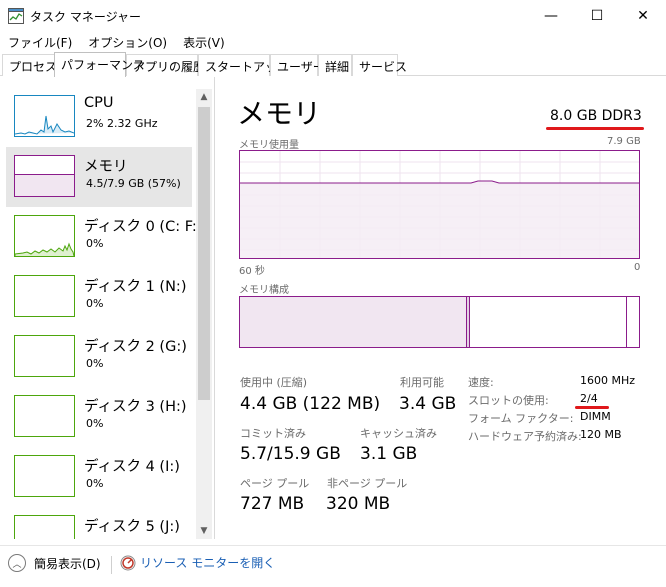 The height and width of the screenshot is (587, 666). Describe the element at coordinates (481, 382) in the screenshot. I see `speed-label: 速度:` at that location.